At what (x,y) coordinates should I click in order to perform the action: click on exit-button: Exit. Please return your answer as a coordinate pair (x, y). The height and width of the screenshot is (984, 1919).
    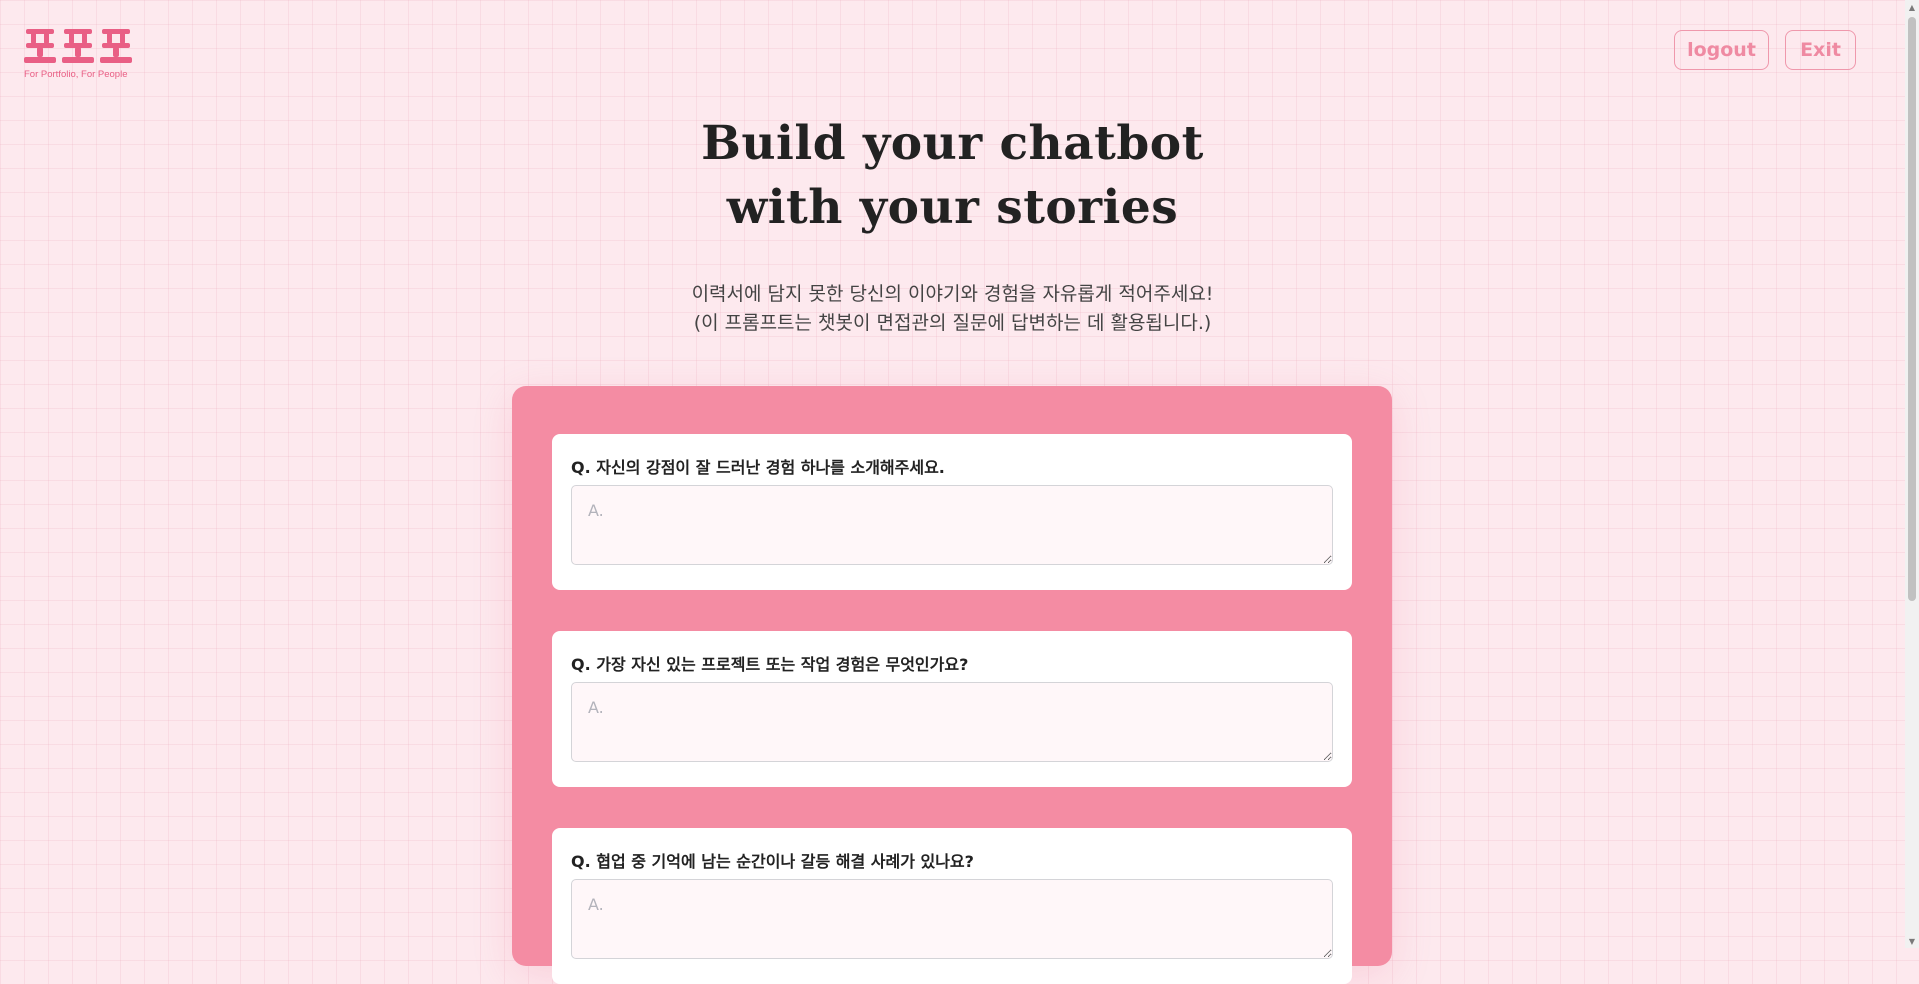
    Looking at the image, I should click on (1820, 50).